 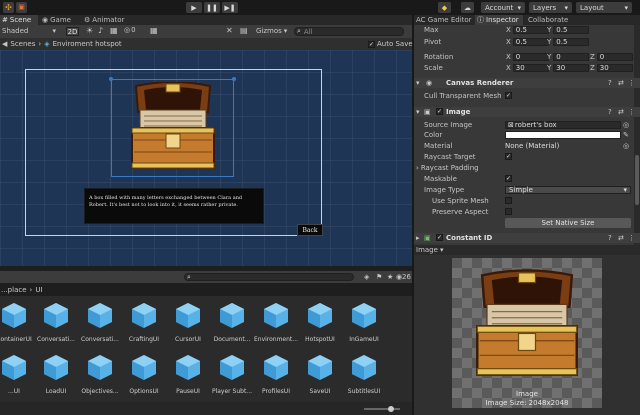 What do you see at coordinates (571, 30) in the screenshot?
I see `max-y-field: 0.5` at bounding box center [571, 30].